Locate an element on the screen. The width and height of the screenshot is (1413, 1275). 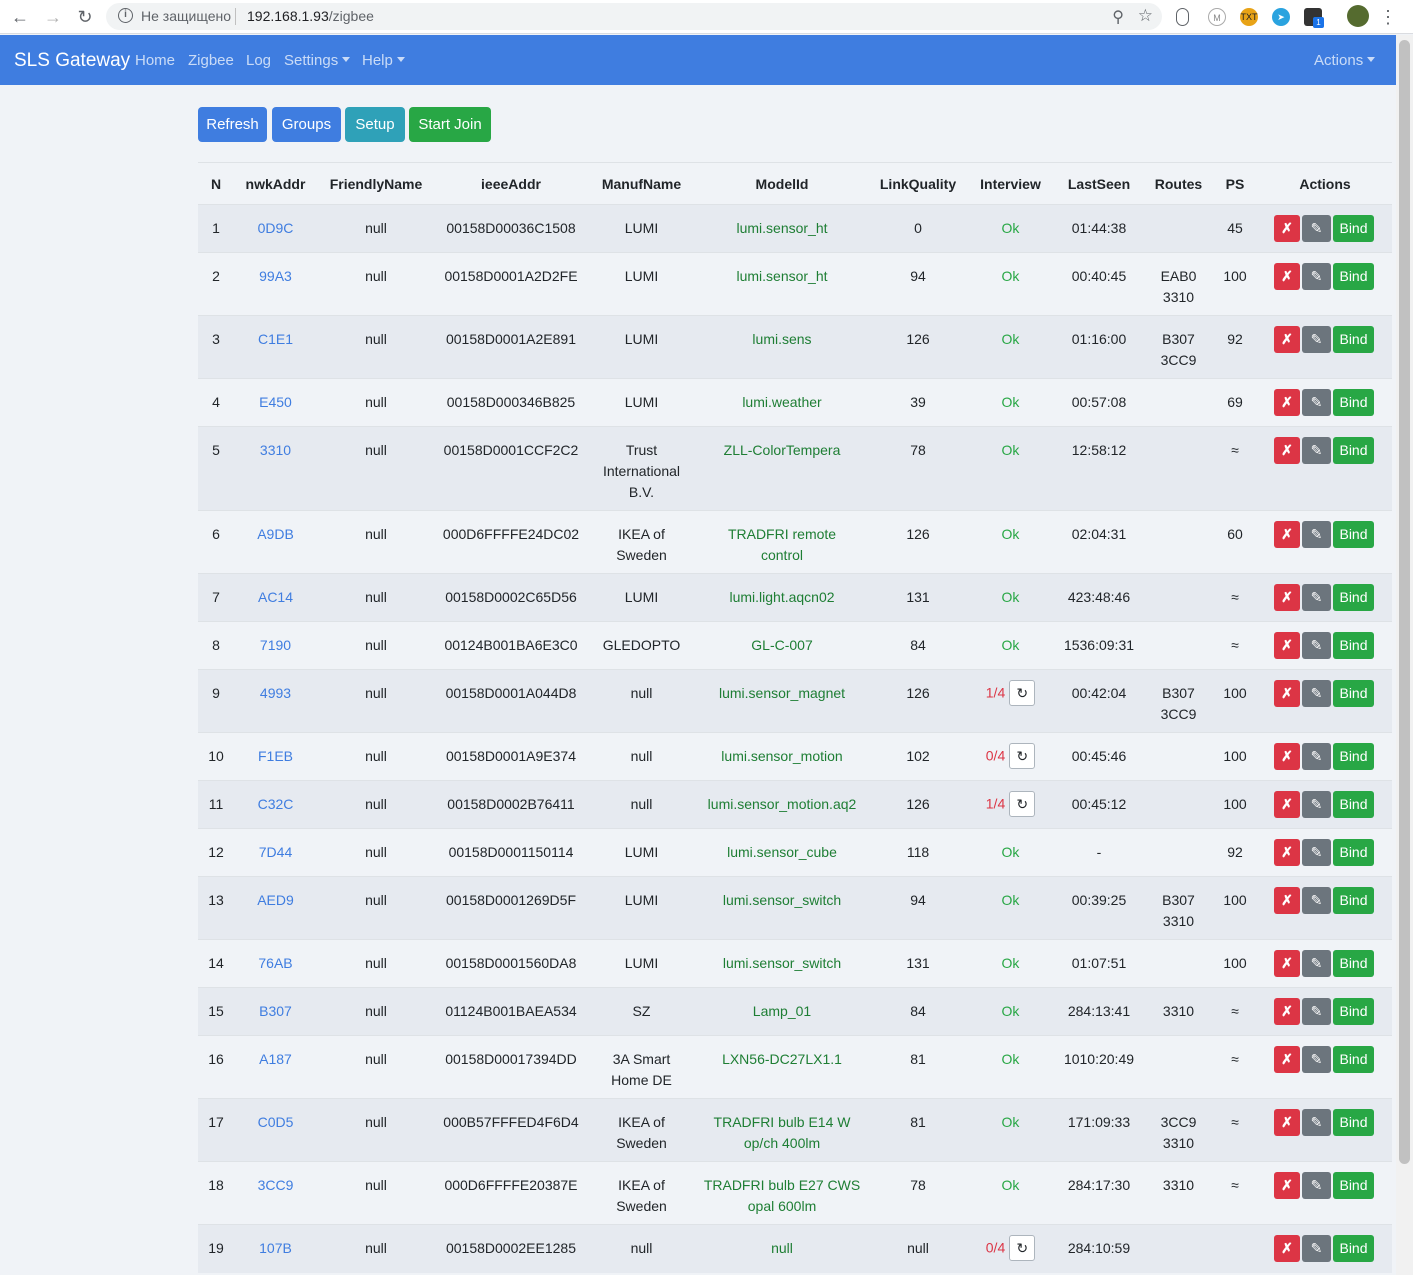
nav-log: Log is located at coordinates (258, 60).